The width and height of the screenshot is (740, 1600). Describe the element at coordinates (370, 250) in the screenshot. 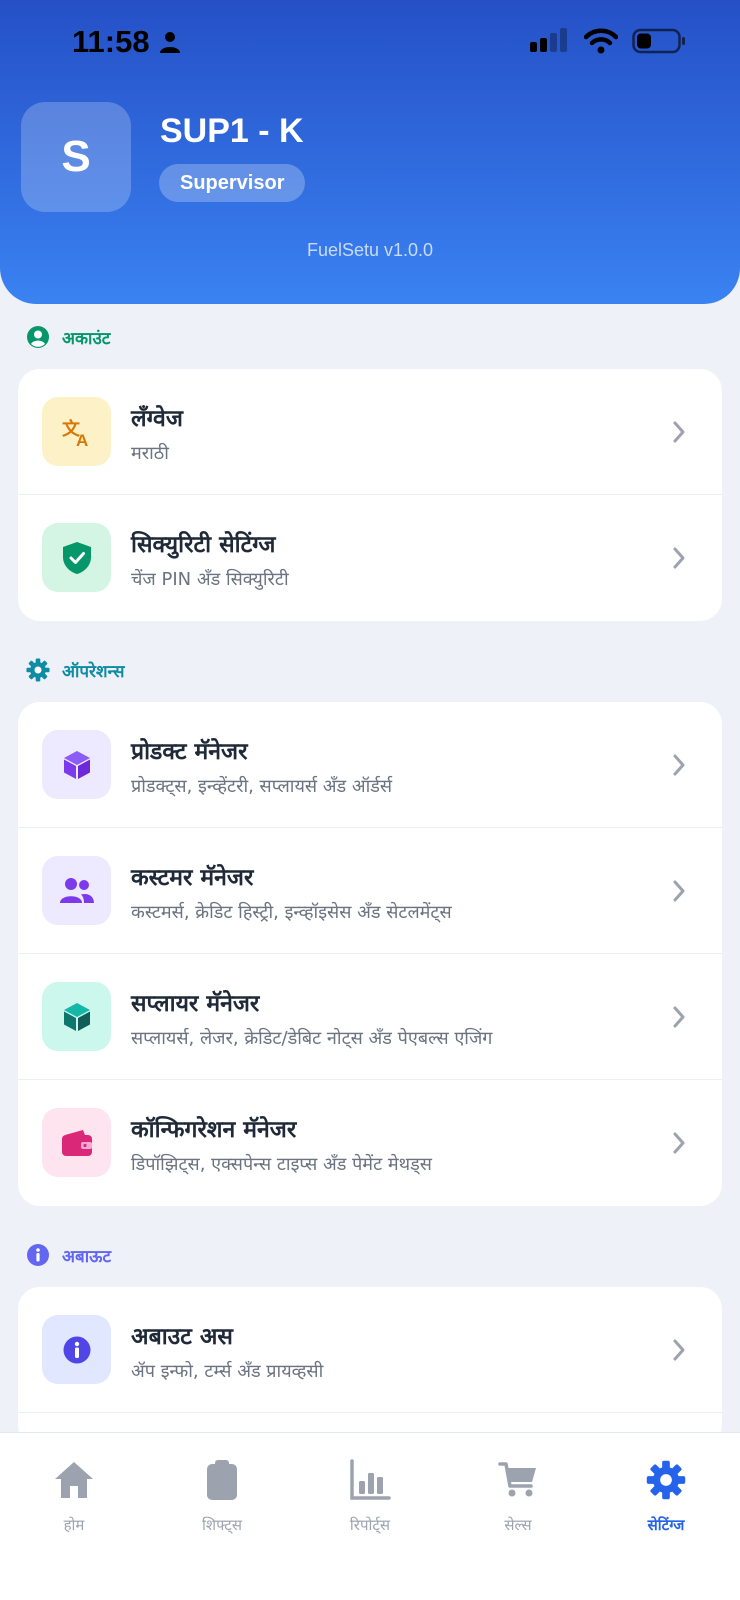

I see `app-version: FuelSetu v1.0.0` at that location.